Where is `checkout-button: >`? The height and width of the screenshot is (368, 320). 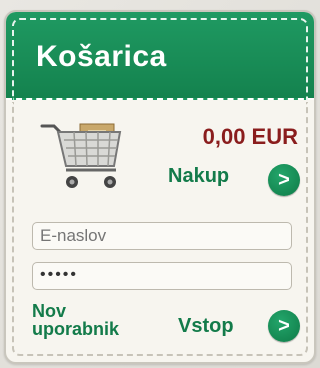 checkout-button: > is located at coordinates (284, 180).